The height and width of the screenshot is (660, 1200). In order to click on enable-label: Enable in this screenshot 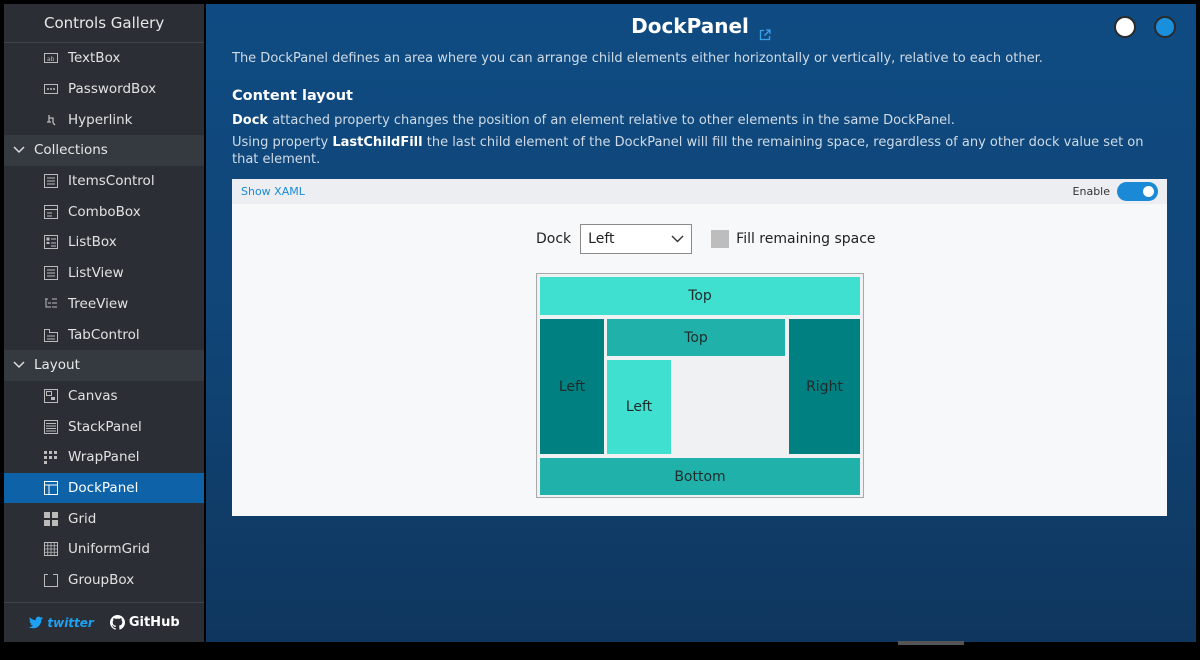, I will do `click(1091, 191)`.